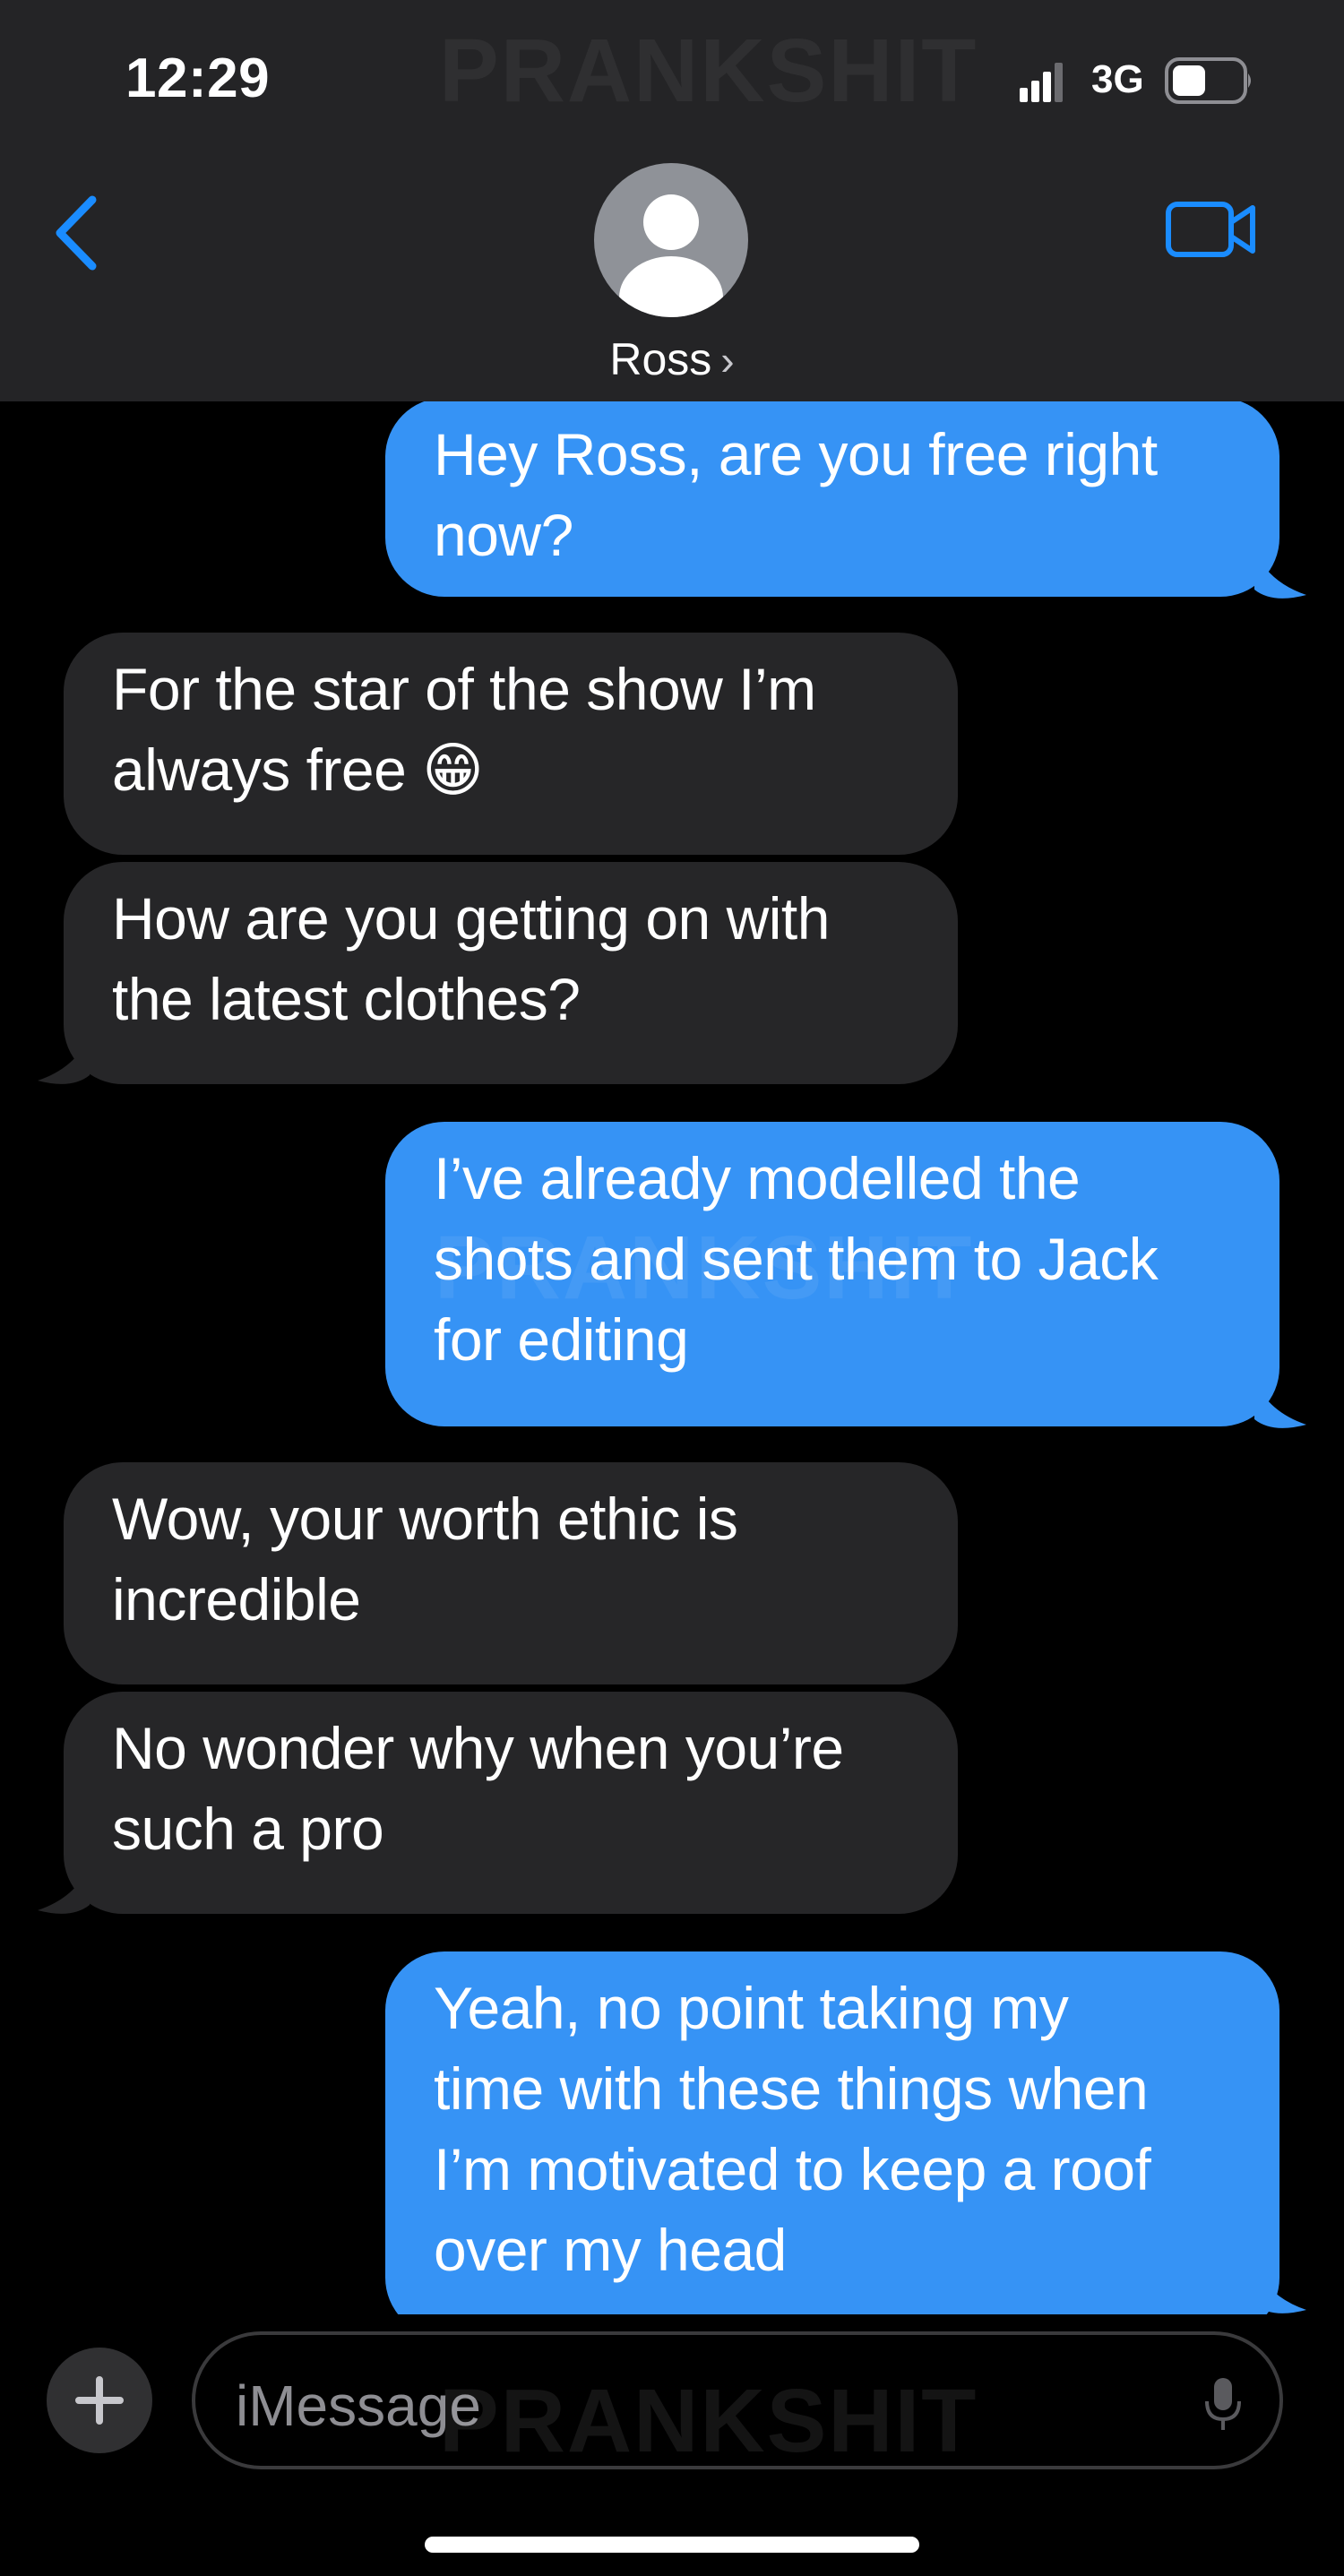 This screenshot has height=2576, width=1344. Describe the element at coordinates (737, 2400) in the screenshot. I see `imessage-input: iMessage` at that location.